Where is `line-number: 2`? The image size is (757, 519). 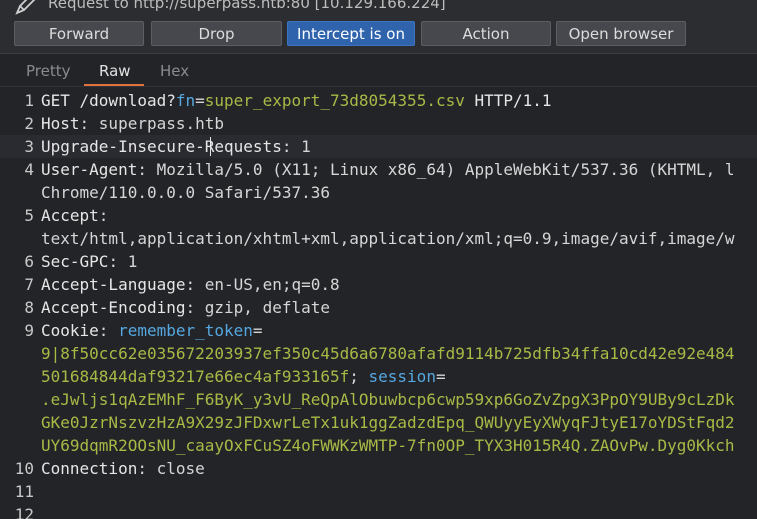
line-number: 2 is located at coordinates (29, 123).